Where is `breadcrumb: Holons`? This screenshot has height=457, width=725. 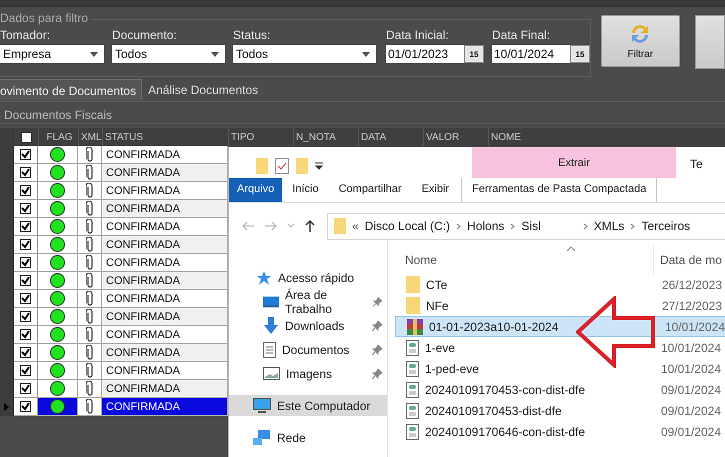
breadcrumb: Holons is located at coordinates (485, 226).